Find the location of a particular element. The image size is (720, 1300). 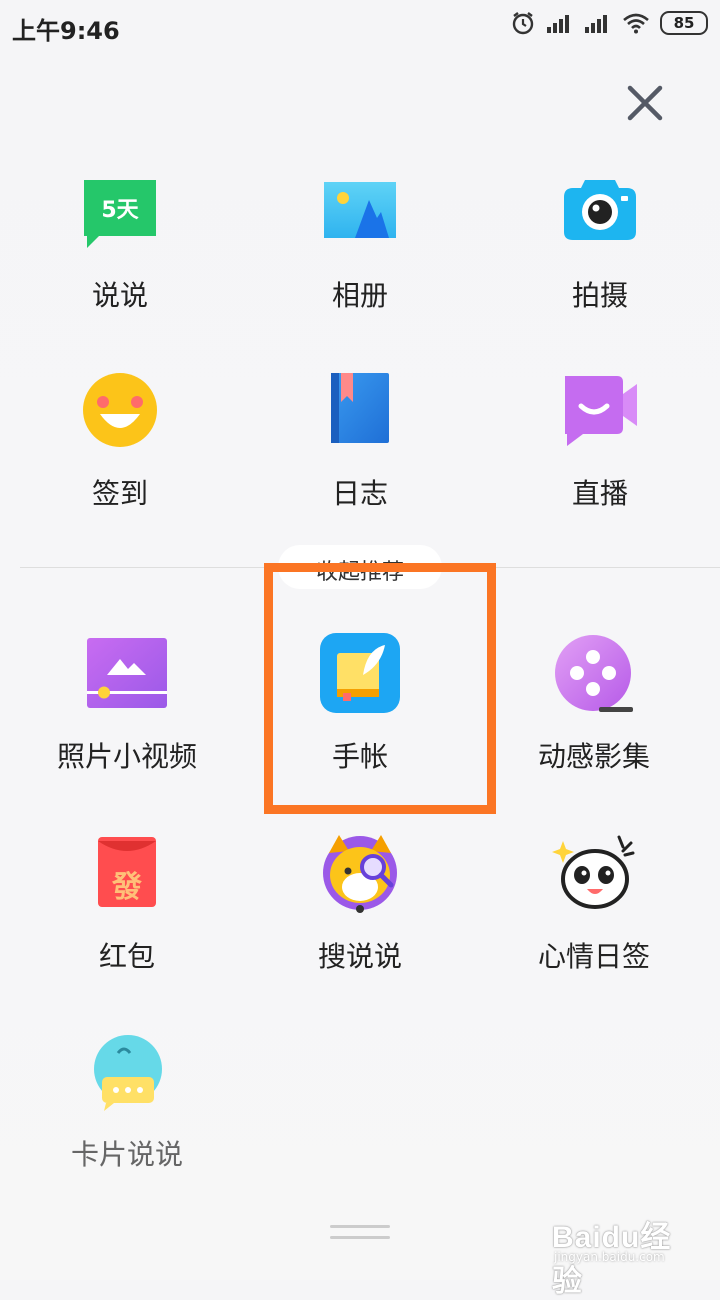

alarm-icon is located at coordinates (523, 23).